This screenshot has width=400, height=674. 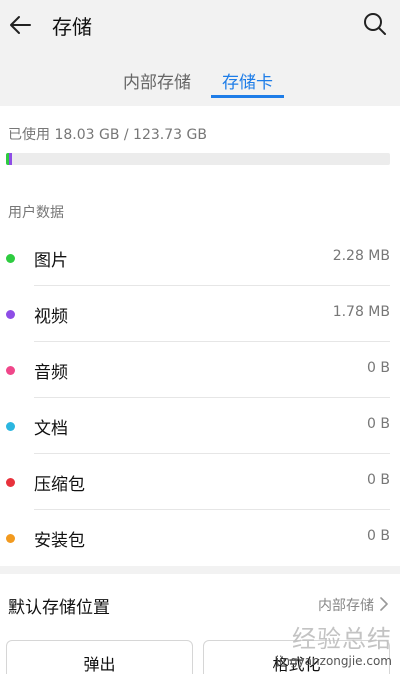 What do you see at coordinates (21, 25) in the screenshot?
I see `arrow-left-icon` at bounding box center [21, 25].